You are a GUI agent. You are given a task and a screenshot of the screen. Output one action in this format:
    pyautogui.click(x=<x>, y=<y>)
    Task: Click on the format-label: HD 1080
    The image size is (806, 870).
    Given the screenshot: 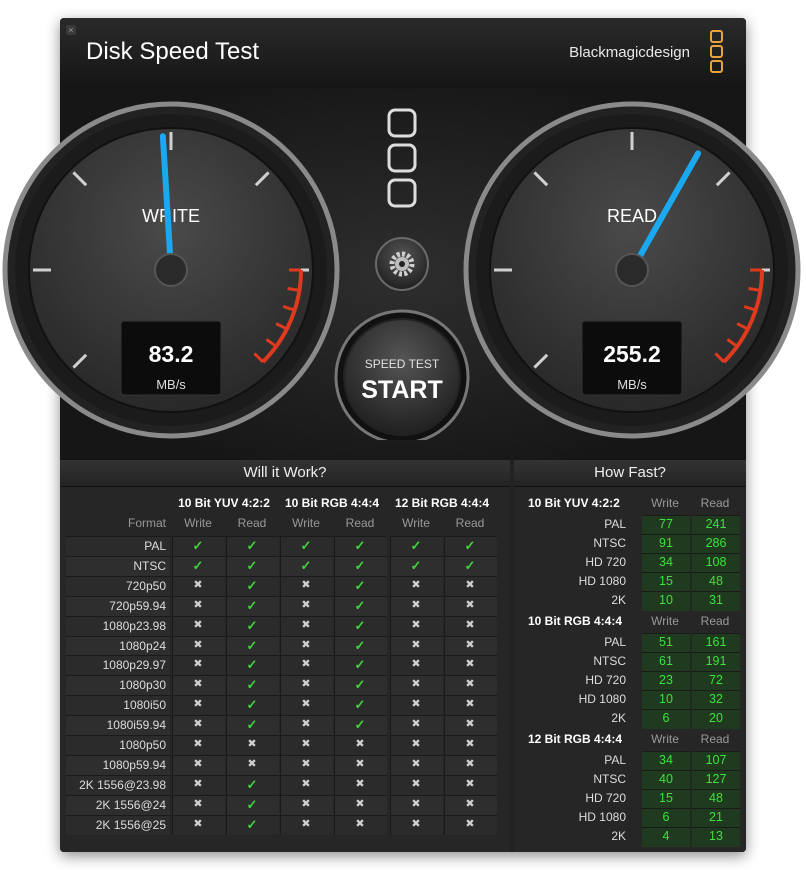 What is the action you would take?
    pyautogui.click(x=602, y=817)
    